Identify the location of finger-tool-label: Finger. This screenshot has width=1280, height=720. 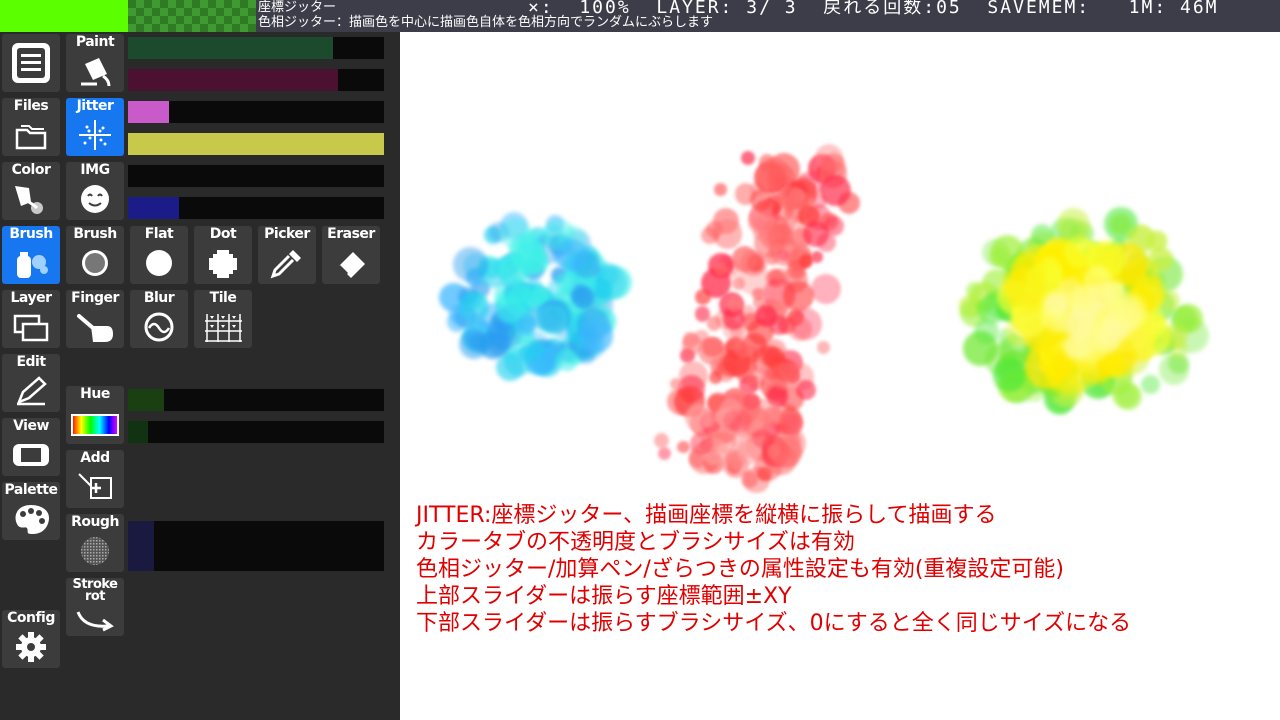
(95, 298).